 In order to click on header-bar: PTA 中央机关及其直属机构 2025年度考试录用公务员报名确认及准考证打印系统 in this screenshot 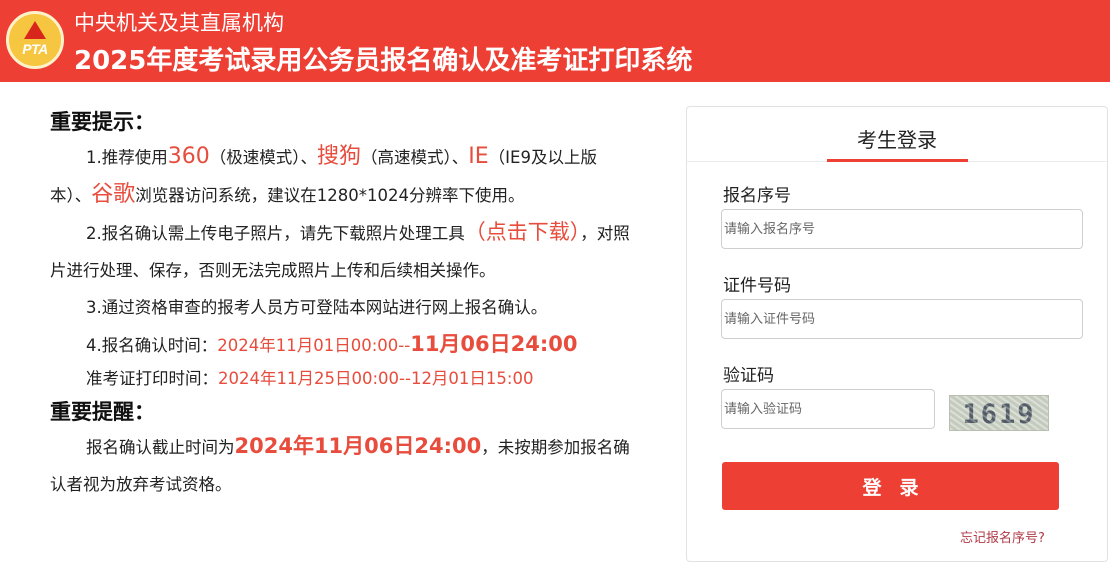, I will do `click(555, 41)`.